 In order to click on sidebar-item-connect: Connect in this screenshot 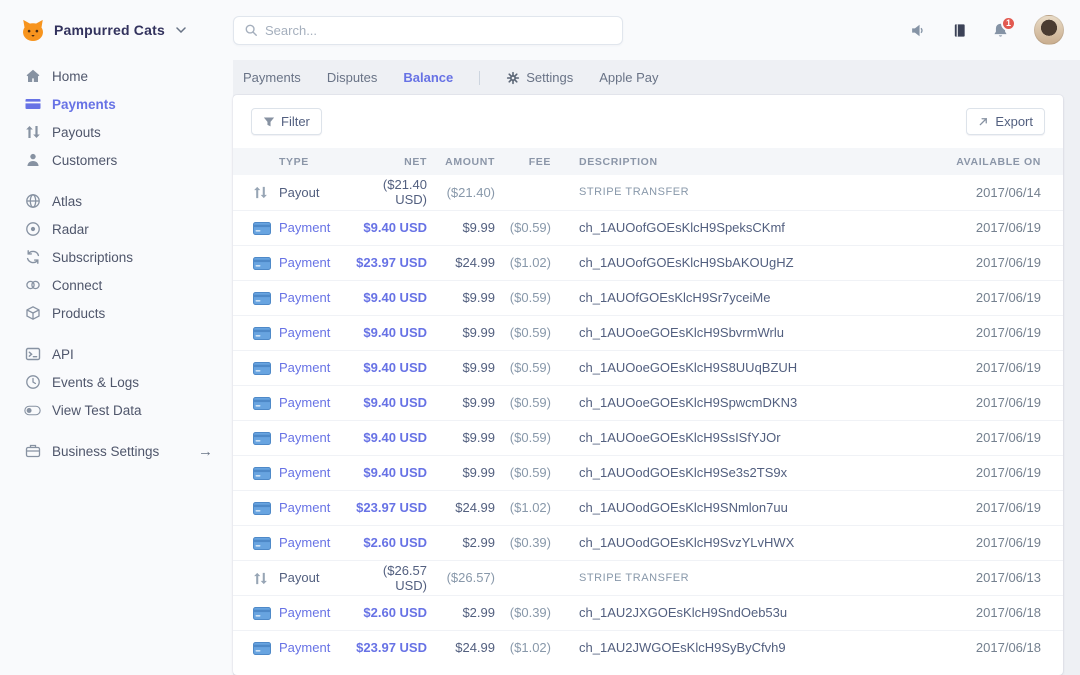, I will do `click(128, 285)`.